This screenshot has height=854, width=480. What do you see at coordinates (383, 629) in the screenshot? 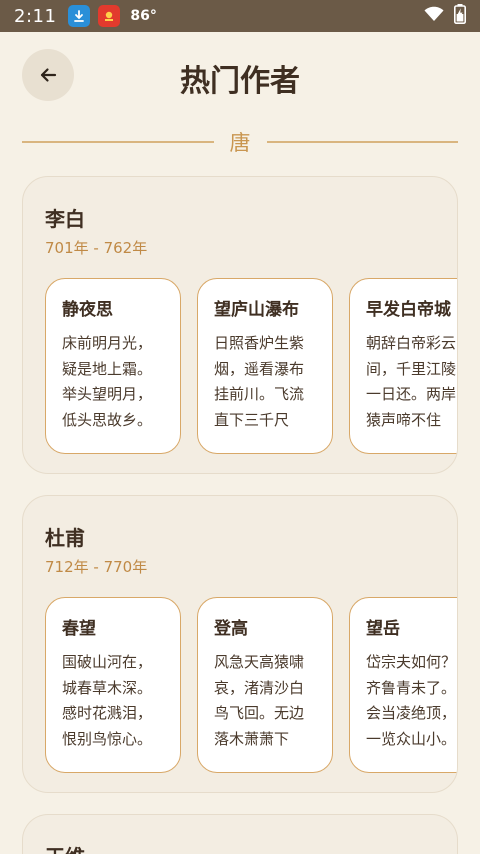
I see `poem-title: 望岳` at bounding box center [383, 629].